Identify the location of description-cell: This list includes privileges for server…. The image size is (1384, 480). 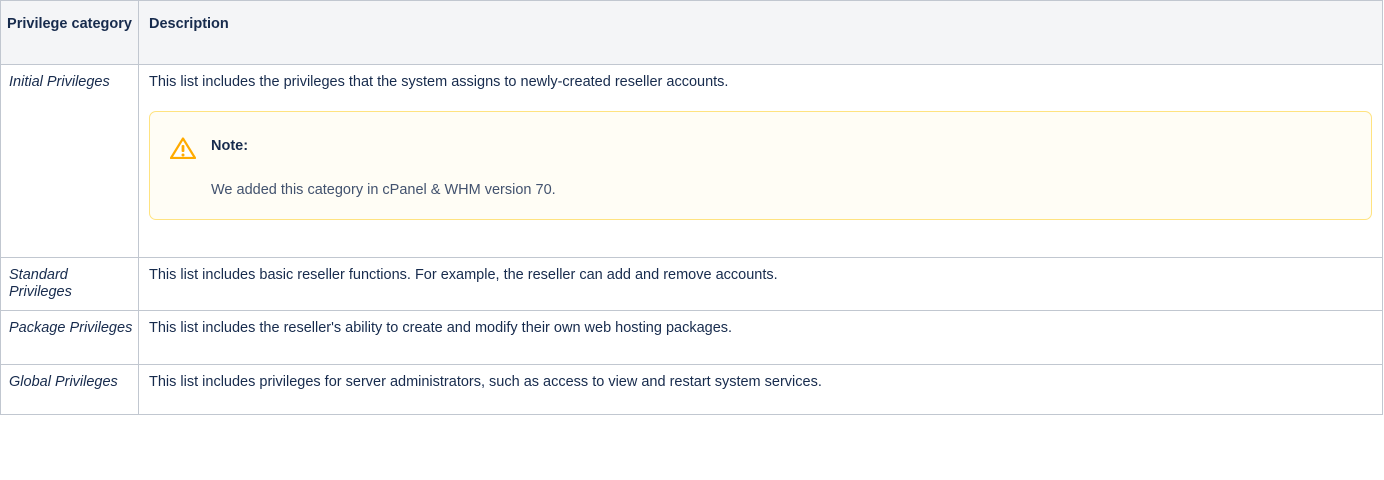
(760, 389).